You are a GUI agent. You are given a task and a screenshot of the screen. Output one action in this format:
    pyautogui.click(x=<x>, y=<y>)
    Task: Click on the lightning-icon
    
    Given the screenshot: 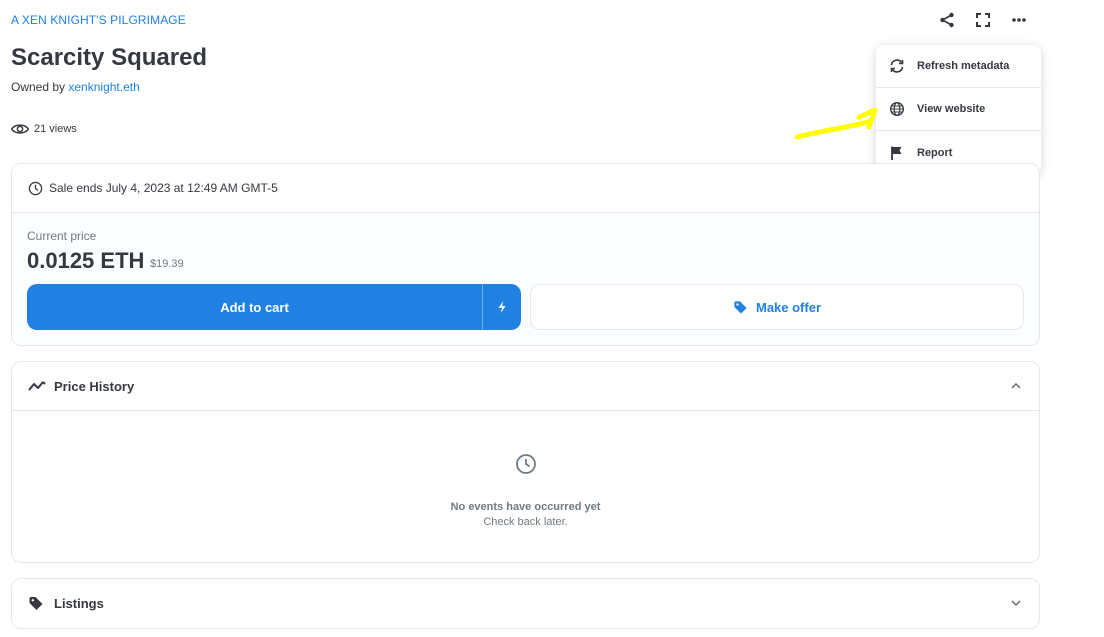 What is the action you would take?
    pyautogui.click(x=502, y=307)
    